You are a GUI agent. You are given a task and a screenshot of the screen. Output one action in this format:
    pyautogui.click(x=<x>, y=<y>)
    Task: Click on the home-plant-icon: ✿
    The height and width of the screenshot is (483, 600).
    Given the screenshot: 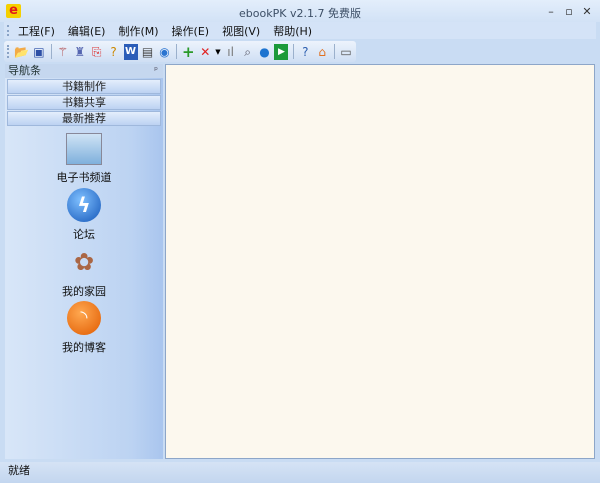 What is the action you would take?
    pyautogui.click(x=84, y=262)
    